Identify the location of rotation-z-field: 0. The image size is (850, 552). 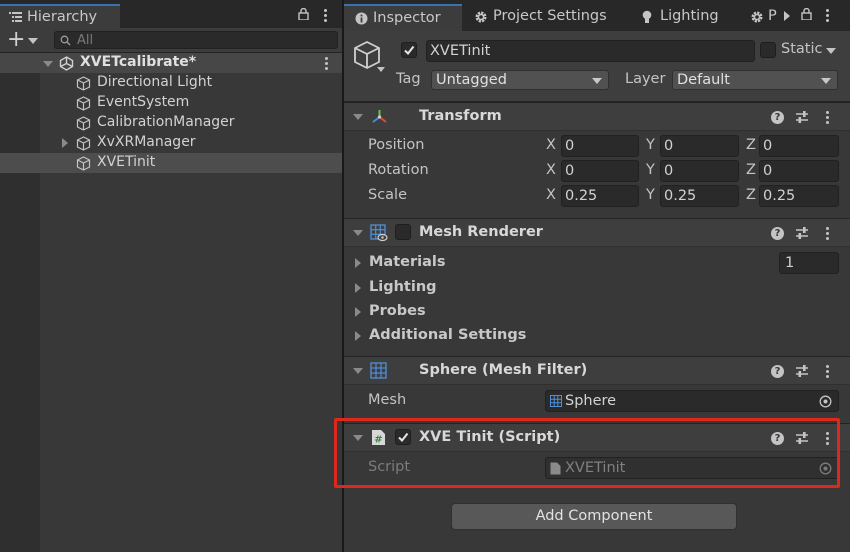
(799, 171).